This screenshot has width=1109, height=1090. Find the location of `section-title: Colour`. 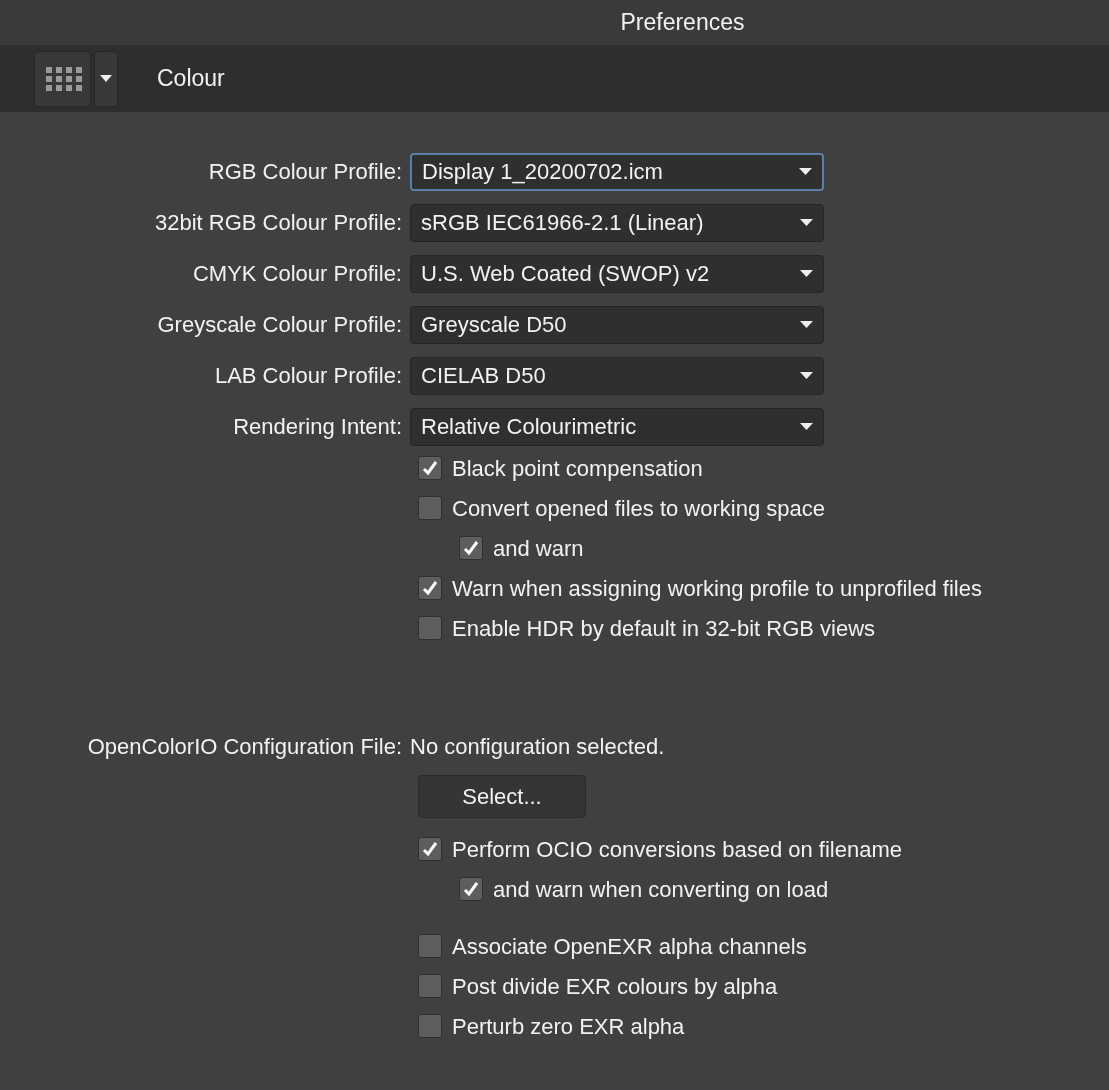

section-title: Colour is located at coordinates (191, 79).